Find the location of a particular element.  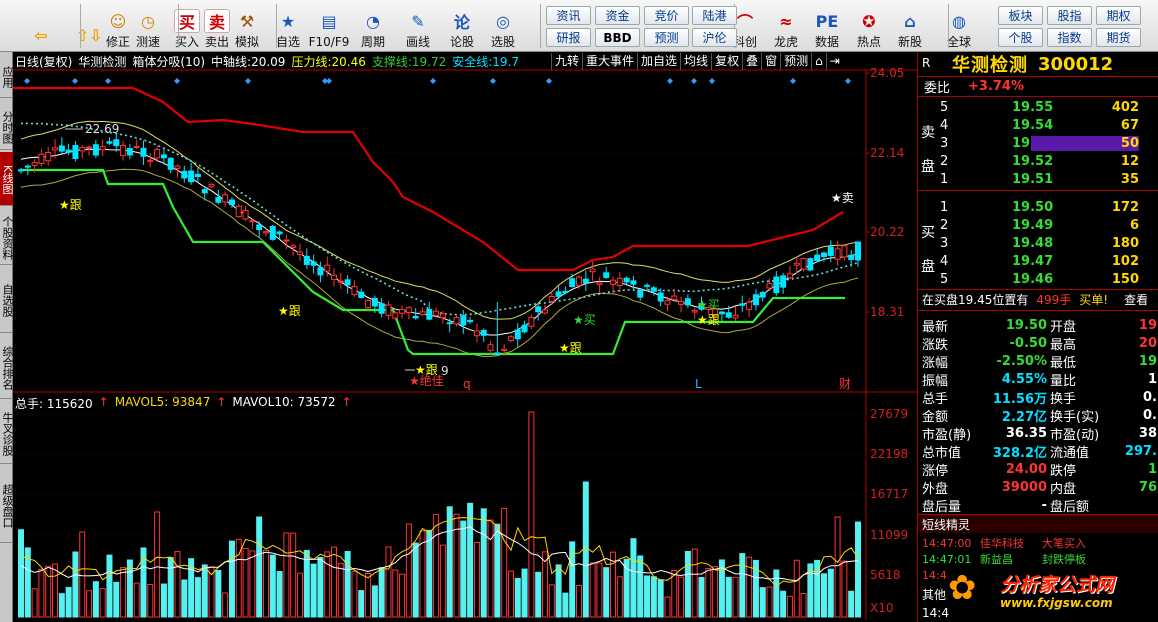

quick-button-2: 竞价 is located at coordinates (666, 15).